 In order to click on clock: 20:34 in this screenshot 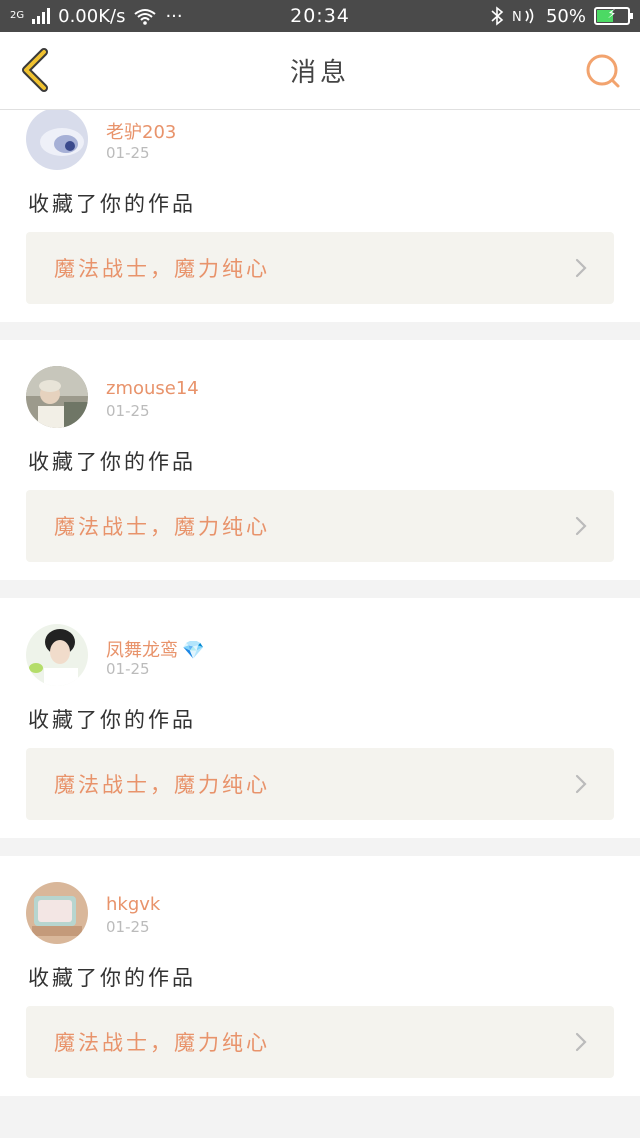, I will do `click(320, 16)`.